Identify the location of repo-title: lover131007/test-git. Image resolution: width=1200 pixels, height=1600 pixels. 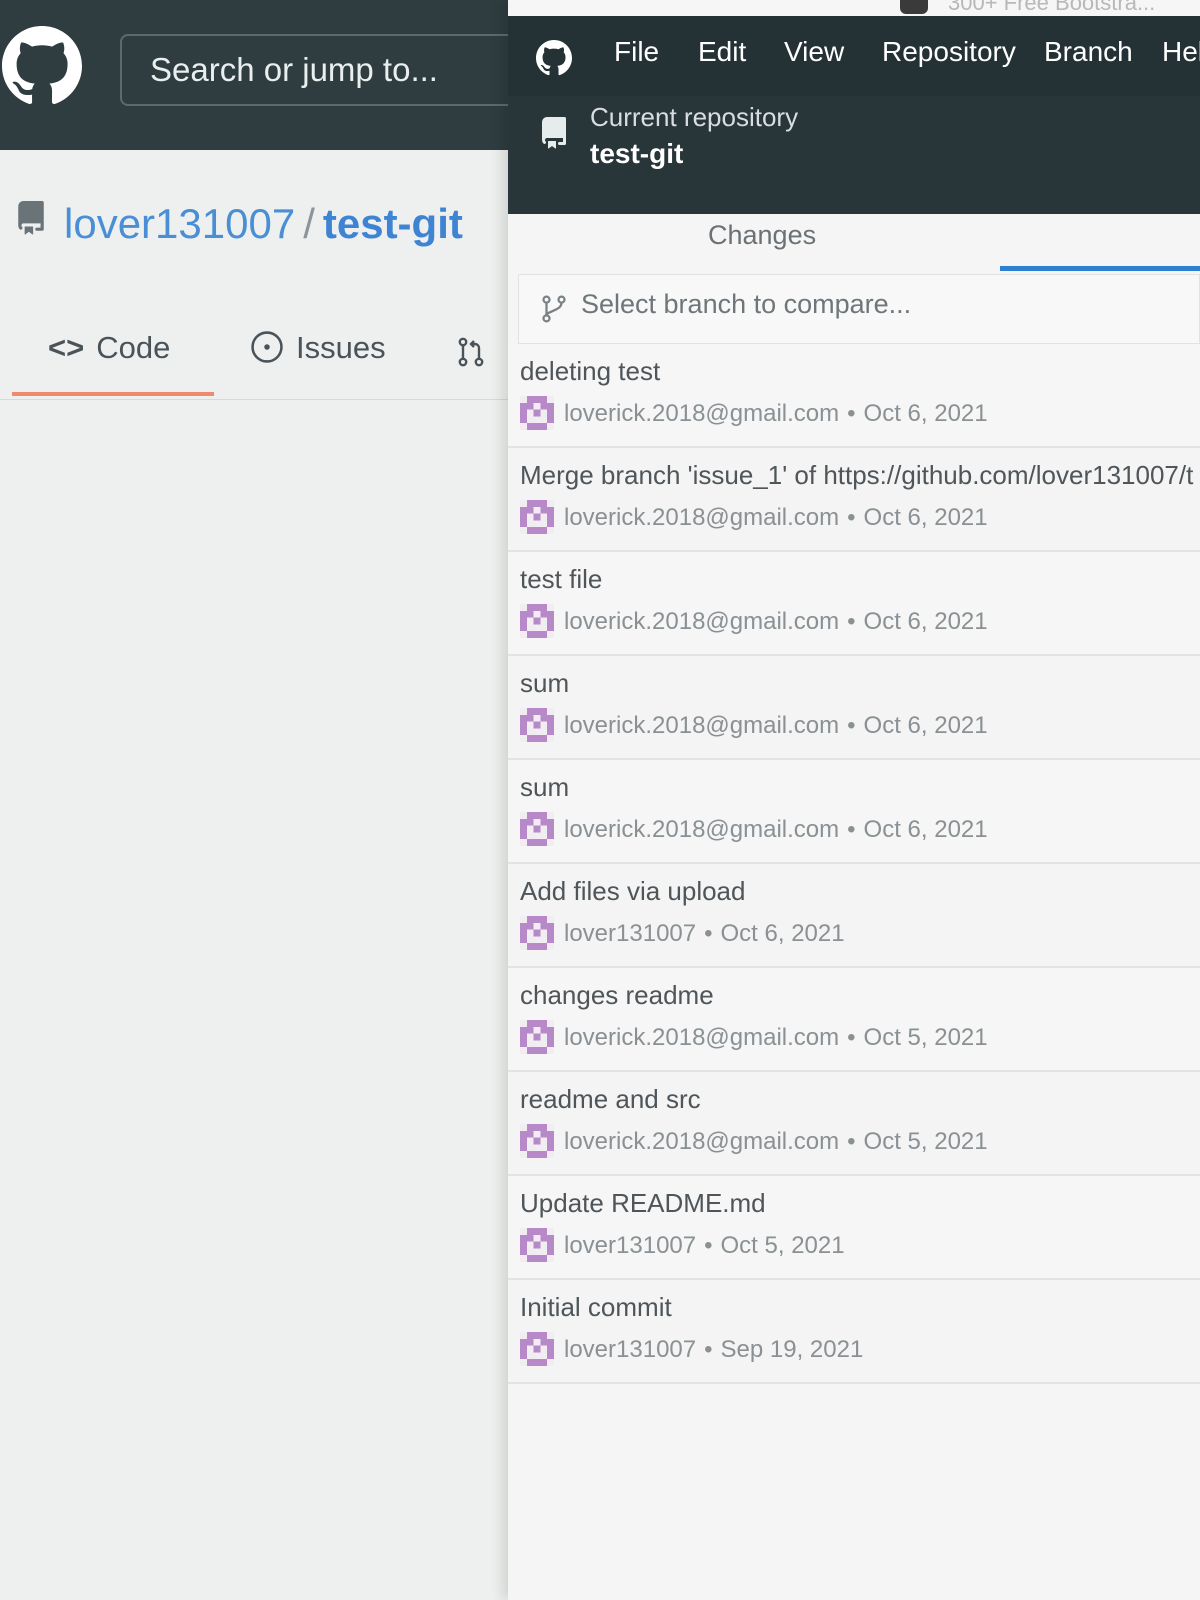
(263, 224).